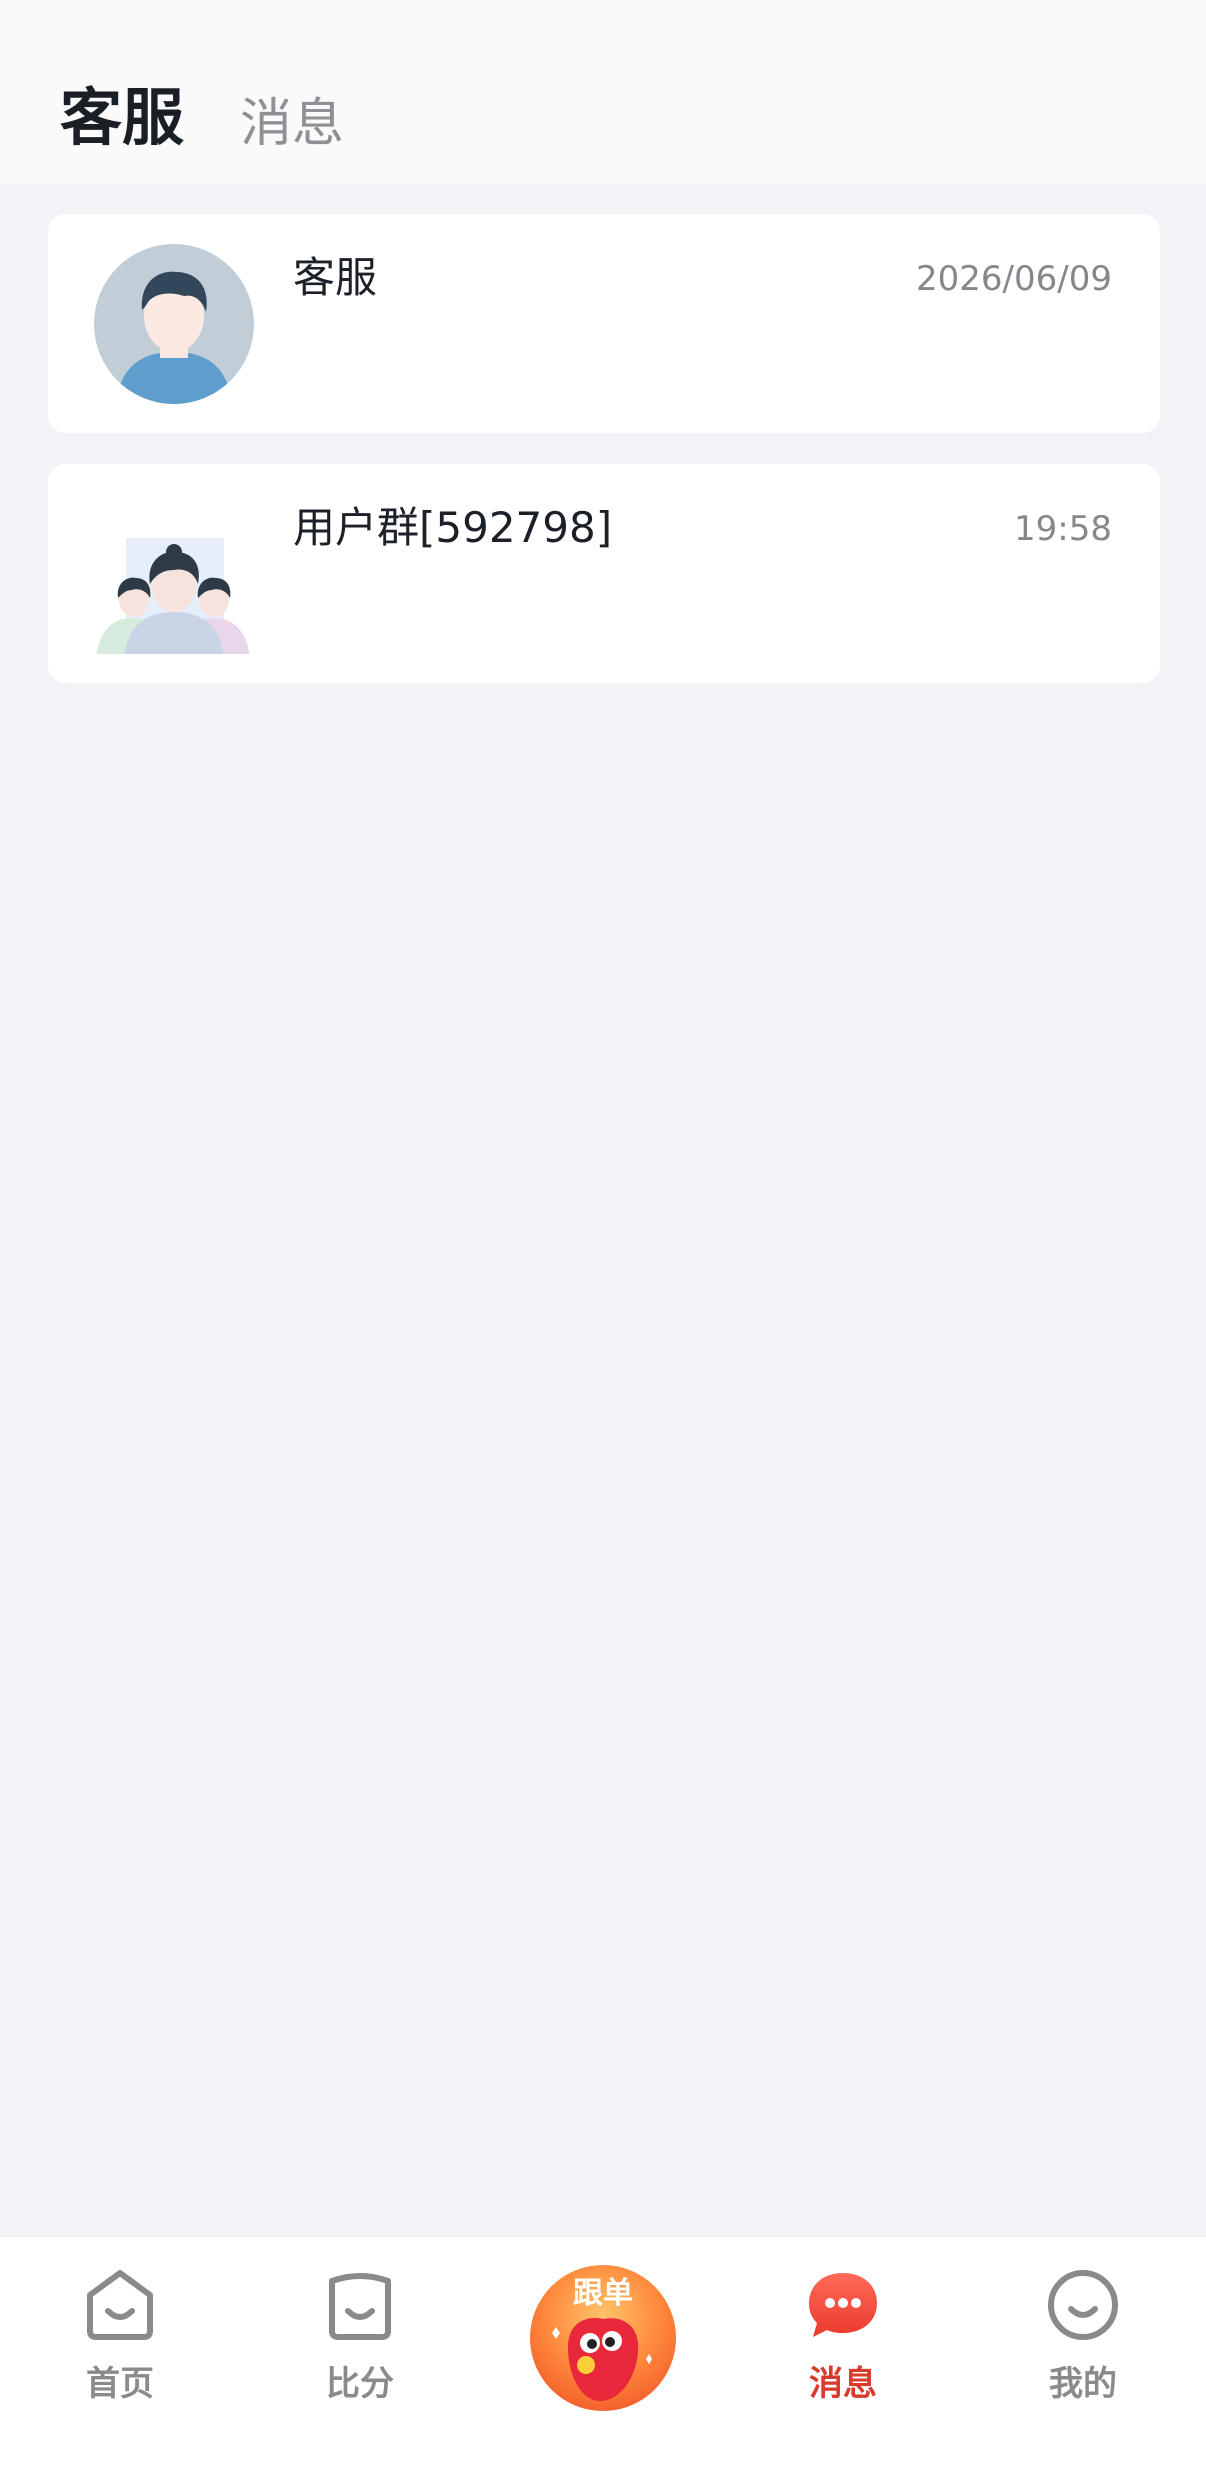  I want to click on tab-messages: 消息, so click(292, 124).